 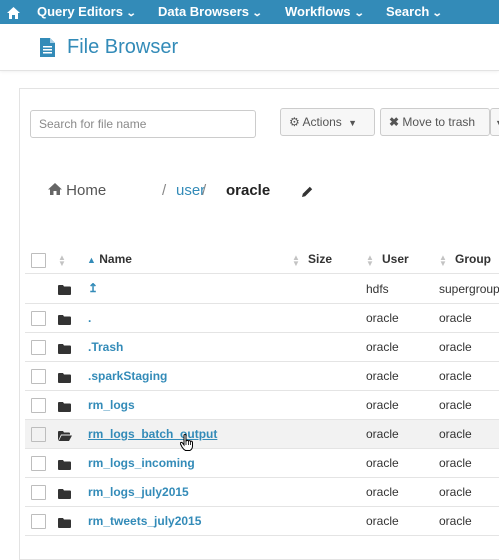 I want to click on parent-dir-link: ↥, so click(x=93, y=288).